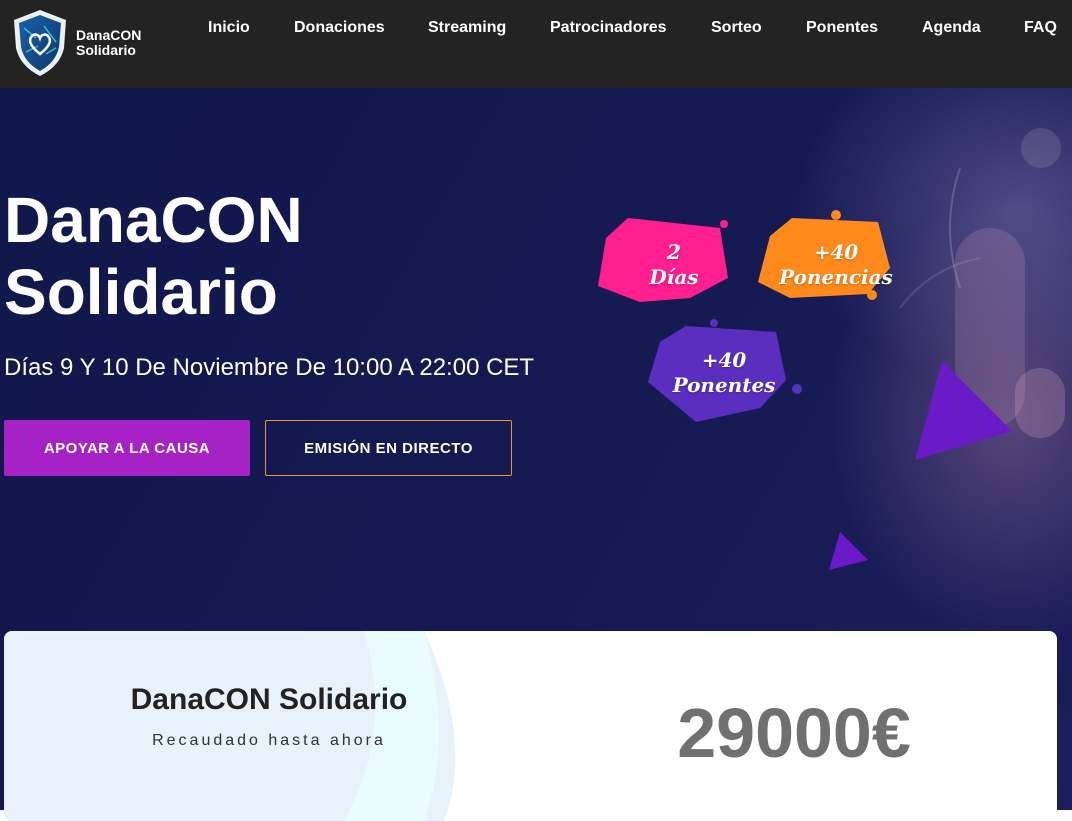 The height and width of the screenshot is (821, 1072). What do you see at coordinates (1041, 148) in the screenshot?
I see `user-bubble-icon` at bounding box center [1041, 148].